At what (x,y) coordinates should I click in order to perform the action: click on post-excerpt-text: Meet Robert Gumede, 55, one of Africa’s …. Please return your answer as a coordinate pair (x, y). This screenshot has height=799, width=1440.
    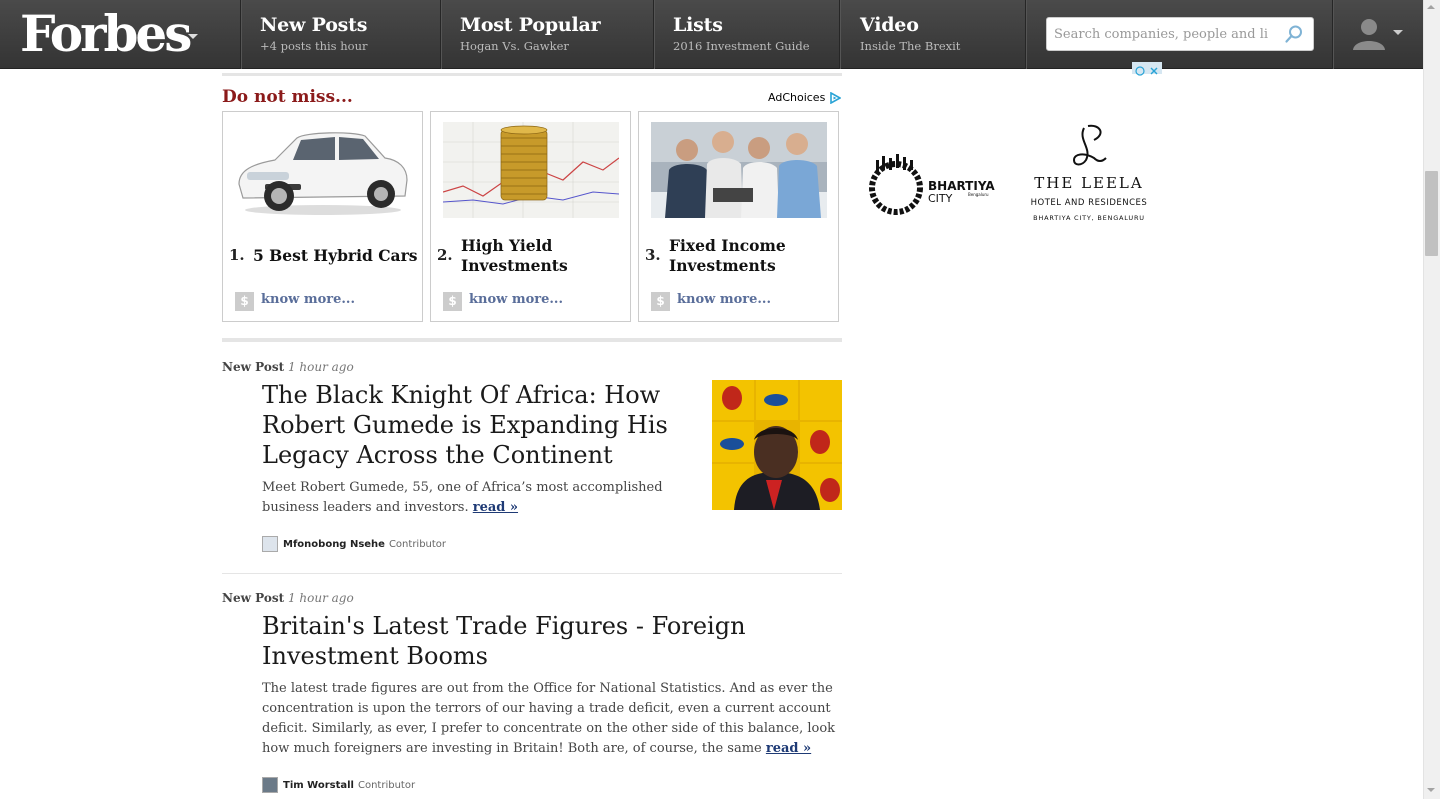
    Looking at the image, I should click on (462, 497).